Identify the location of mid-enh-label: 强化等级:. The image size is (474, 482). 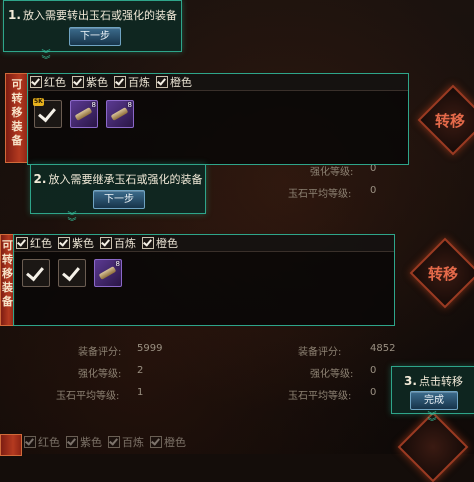
(332, 172).